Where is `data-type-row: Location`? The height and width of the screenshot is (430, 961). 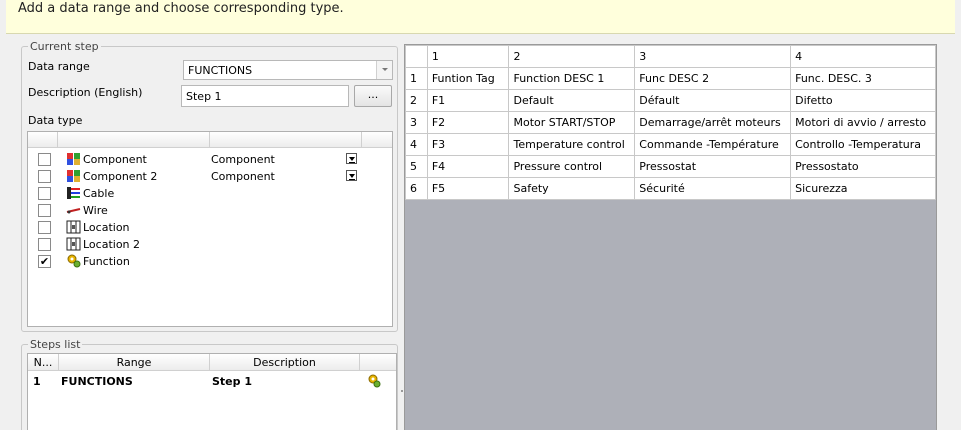
data-type-row: Location is located at coordinates (210, 227).